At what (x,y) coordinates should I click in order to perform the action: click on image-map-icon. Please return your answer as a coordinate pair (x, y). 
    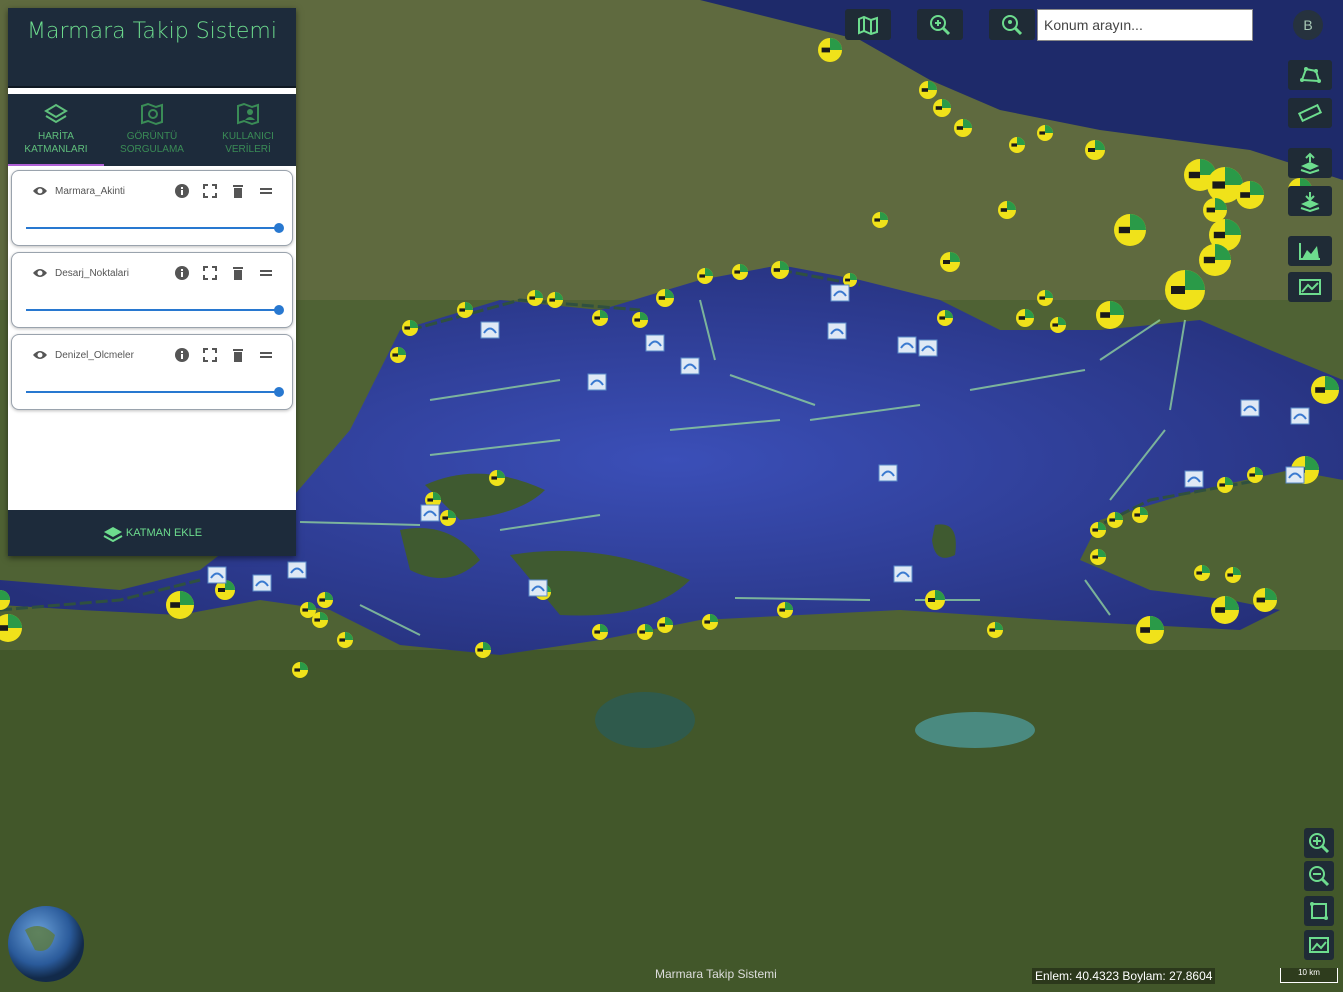
    Looking at the image, I should click on (1310, 287).